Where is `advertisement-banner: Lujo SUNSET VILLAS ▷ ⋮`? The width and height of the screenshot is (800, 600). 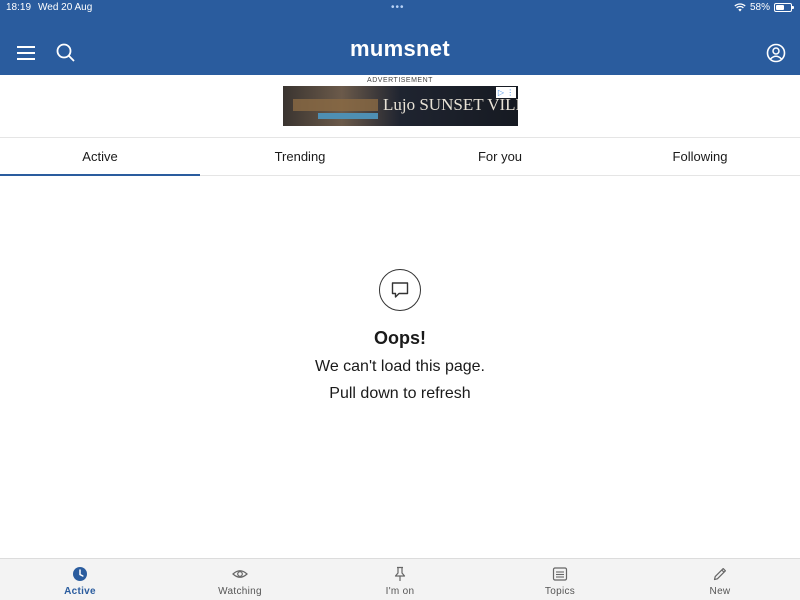 advertisement-banner: Lujo SUNSET VILLAS ▷ ⋮ is located at coordinates (400, 106).